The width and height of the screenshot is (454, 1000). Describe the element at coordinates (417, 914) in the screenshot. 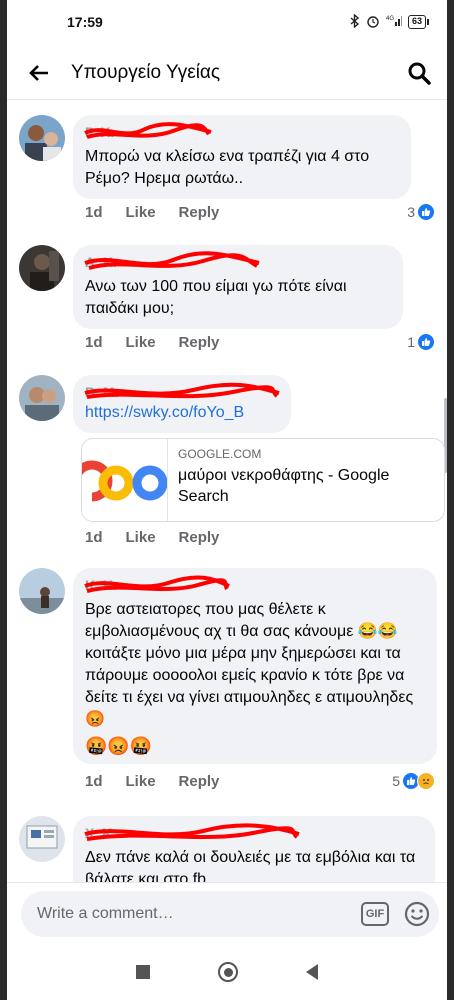

I see `emoji-icon` at that location.